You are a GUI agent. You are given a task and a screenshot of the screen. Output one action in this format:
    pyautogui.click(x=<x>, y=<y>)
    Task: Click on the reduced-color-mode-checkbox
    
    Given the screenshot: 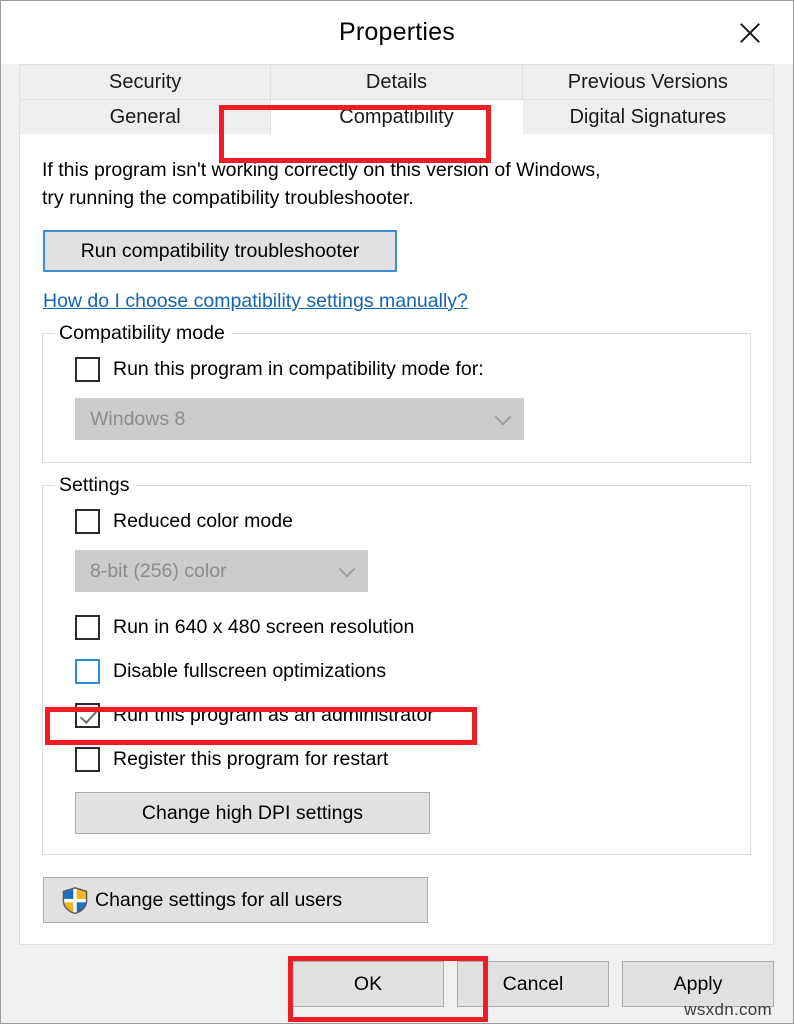 What is the action you would take?
    pyautogui.click(x=87, y=521)
    